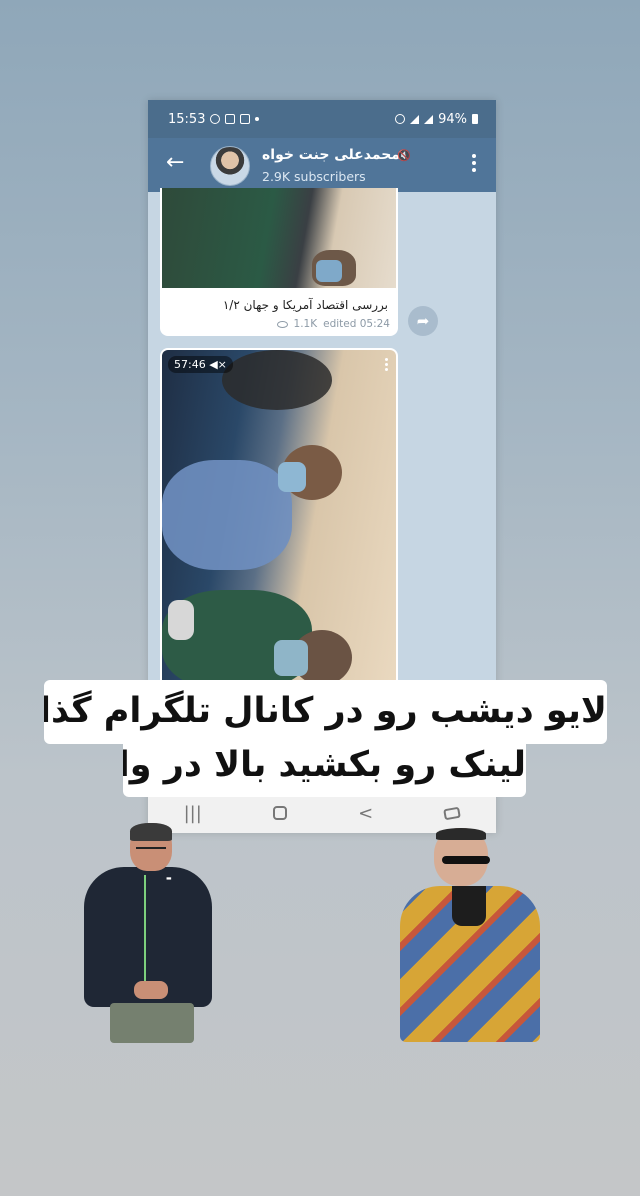  I want to click on sticker-shirt-logo: ▬, so click(169, 878).